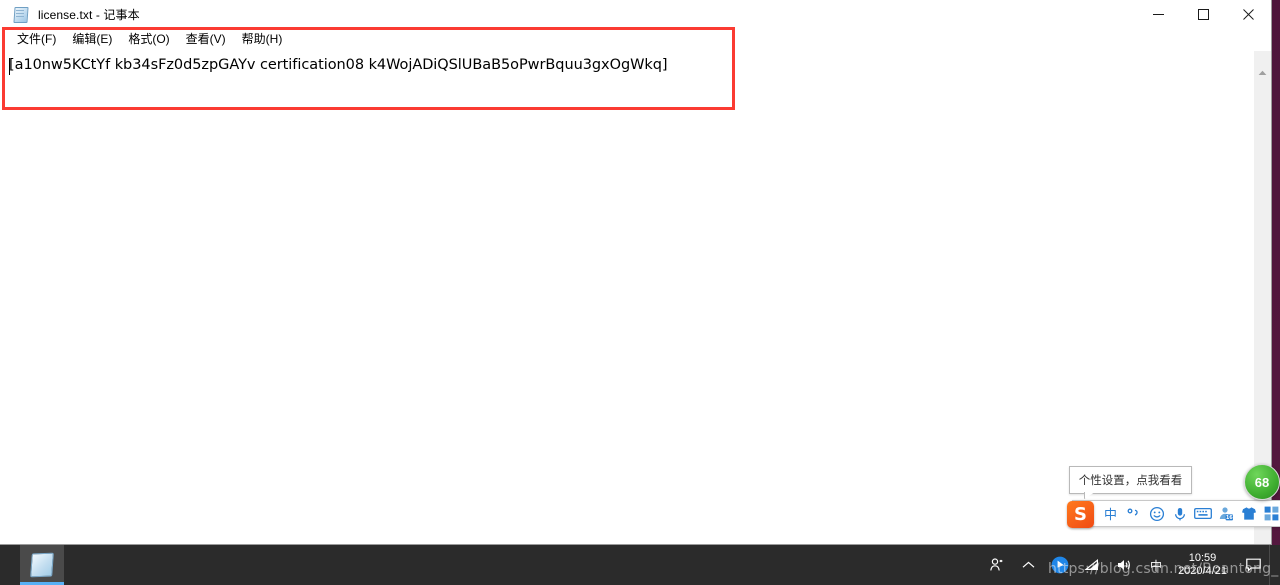 The image size is (1280, 585). What do you see at coordinates (1248, 513) in the screenshot?
I see `ime-skin-icon` at bounding box center [1248, 513].